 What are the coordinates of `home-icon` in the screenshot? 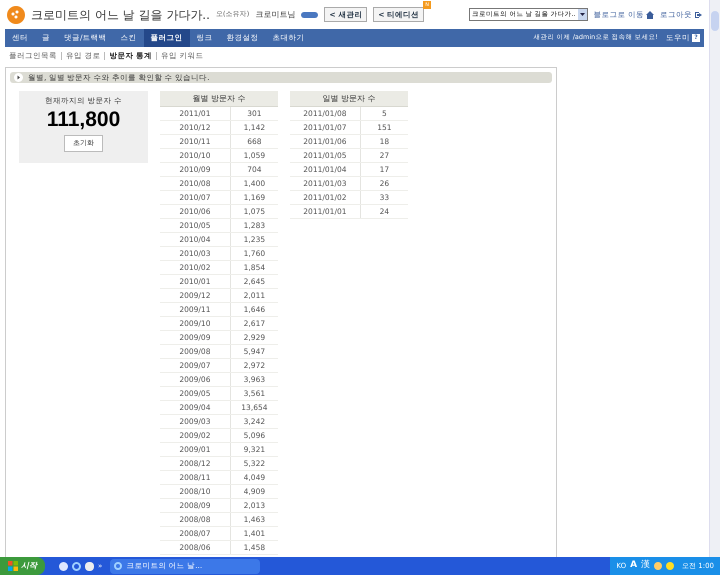 It's located at (650, 14).